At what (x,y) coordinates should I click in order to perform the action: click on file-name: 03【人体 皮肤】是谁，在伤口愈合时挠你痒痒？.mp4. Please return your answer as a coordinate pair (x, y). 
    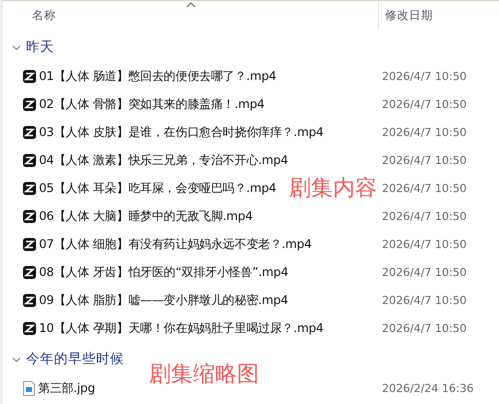
    Looking at the image, I should click on (181, 132).